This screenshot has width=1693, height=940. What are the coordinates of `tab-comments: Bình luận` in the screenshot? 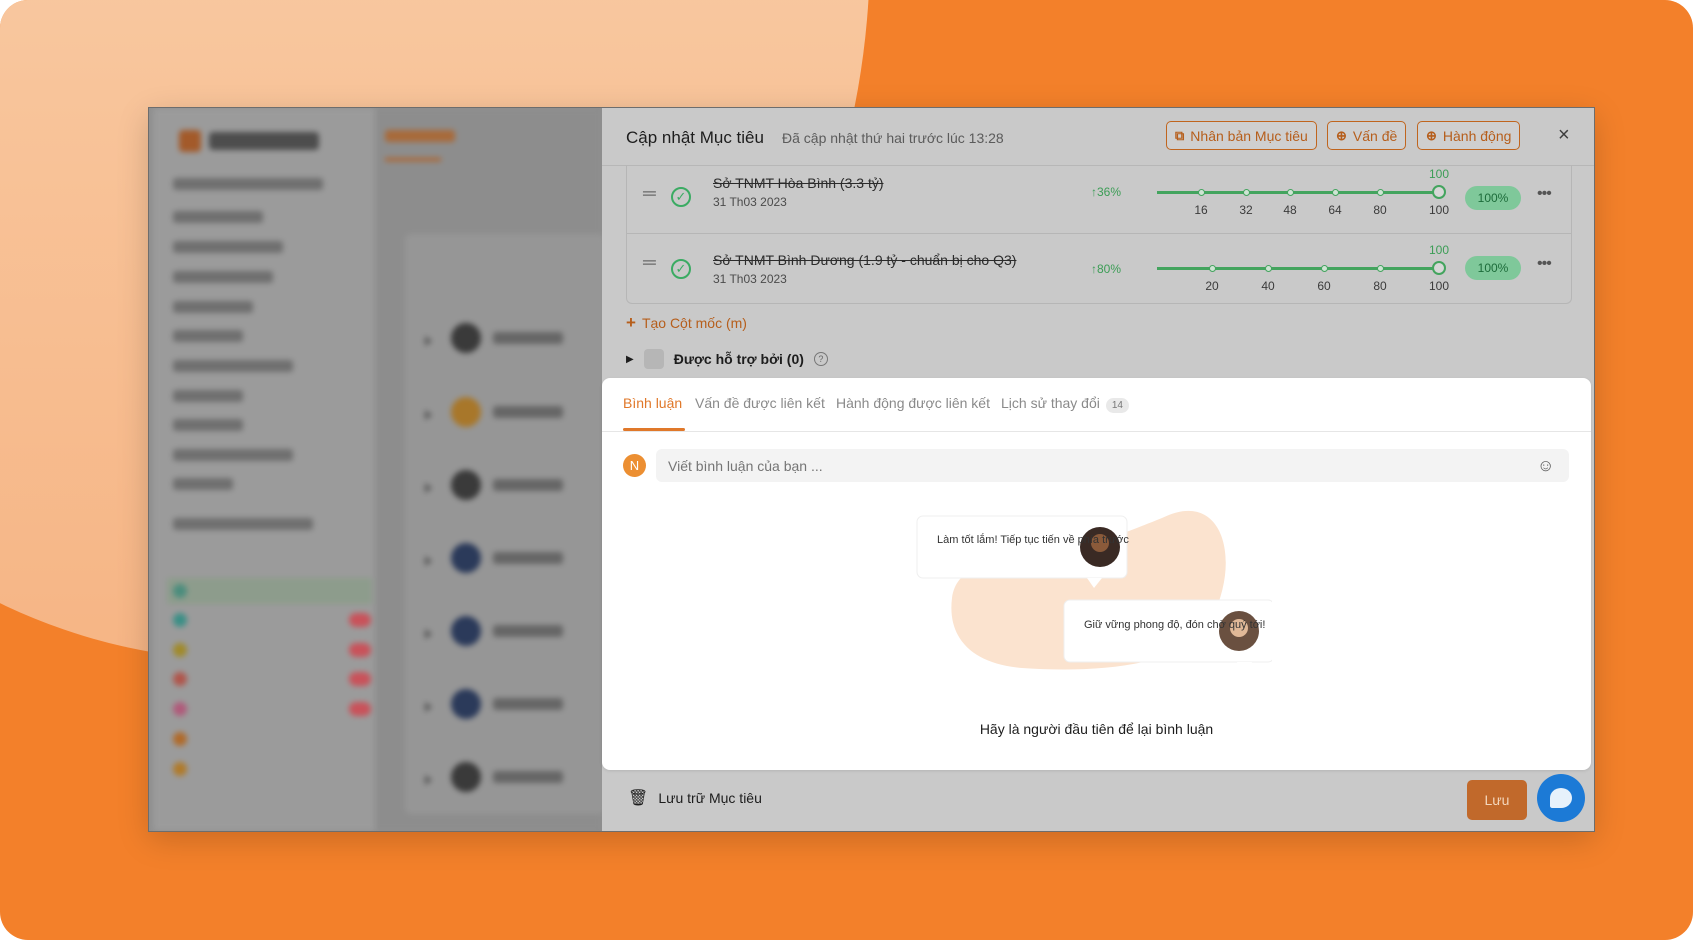 It's located at (652, 403).